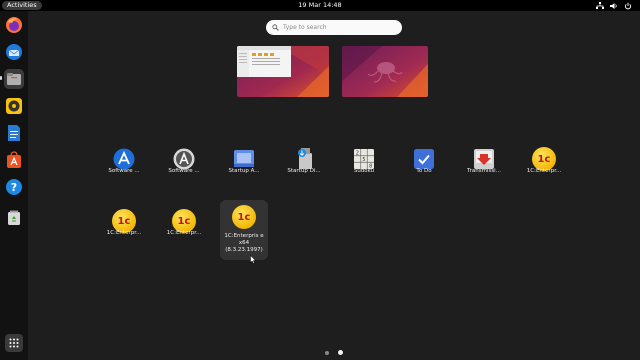 This screenshot has width=640, height=360. What do you see at coordinates (600, 5) in the screenshot?
I see `network-icon` at bounding box center [600, 5].